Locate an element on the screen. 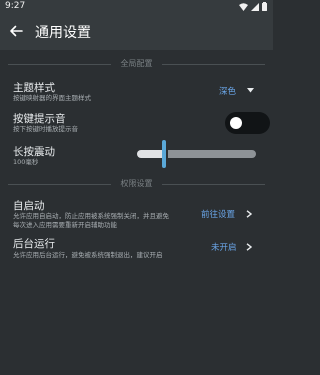  back-arrow-icon is located at coordinates (16, 31).